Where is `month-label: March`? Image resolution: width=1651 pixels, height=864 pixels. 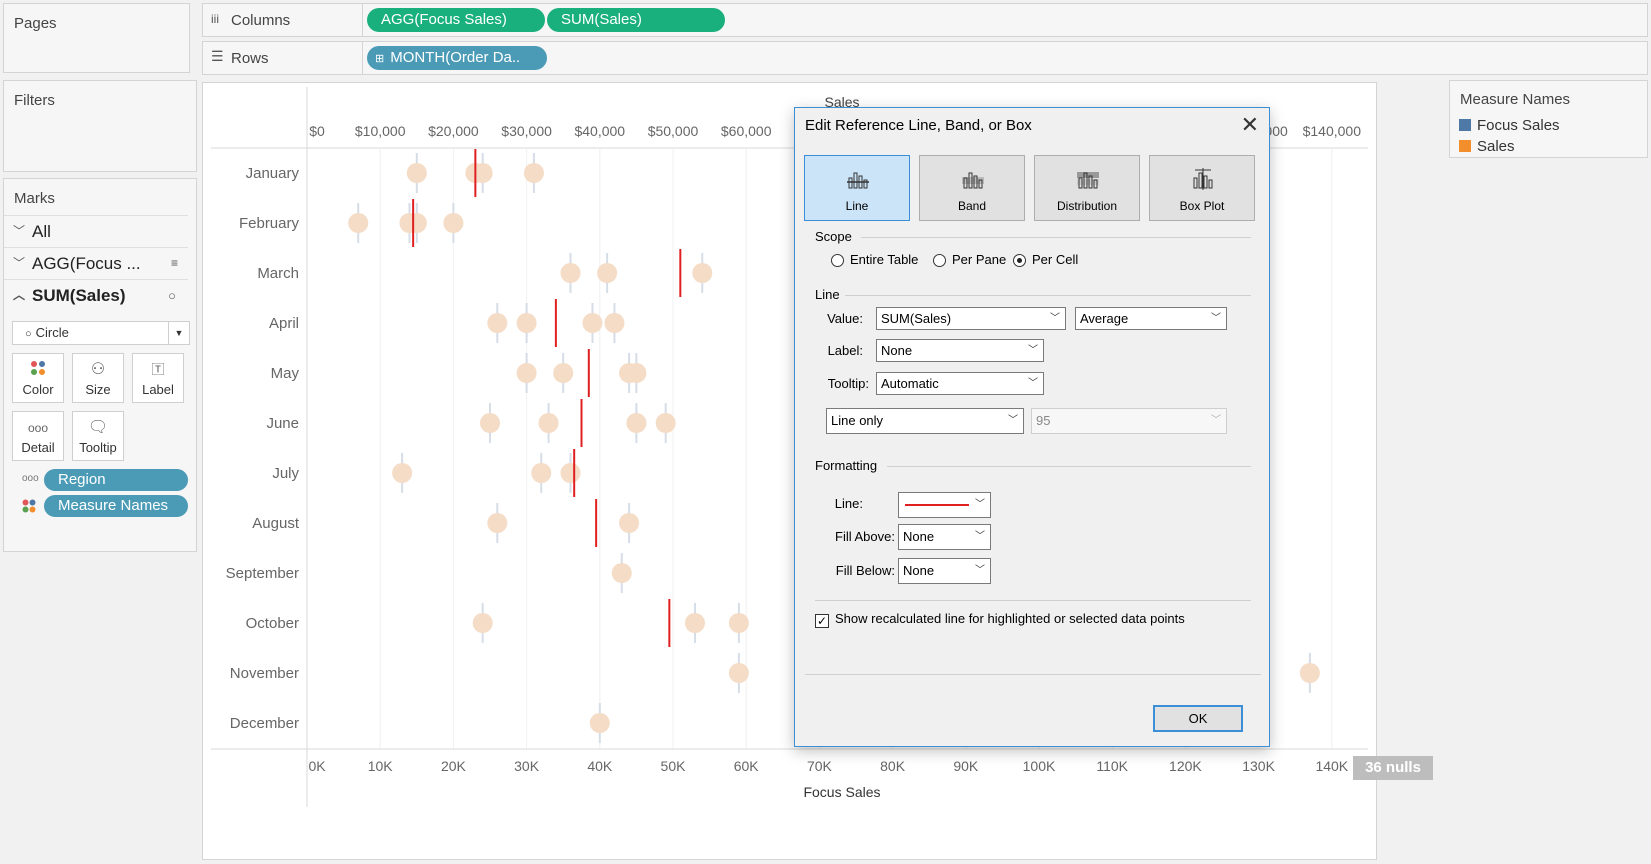
month-label: March is located at coordinates (278, 273).